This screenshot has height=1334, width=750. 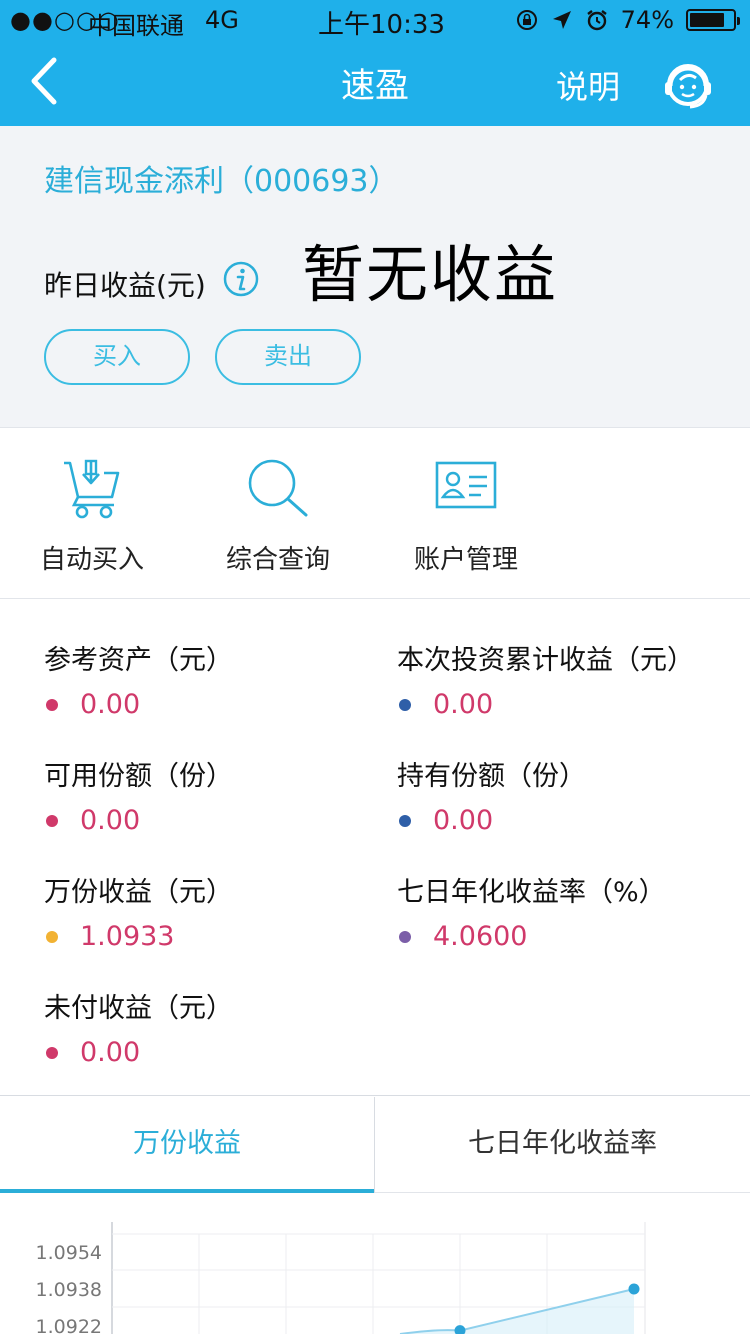 I want to click on shortcut-account: 账户管理, so click(x=499, y=514).